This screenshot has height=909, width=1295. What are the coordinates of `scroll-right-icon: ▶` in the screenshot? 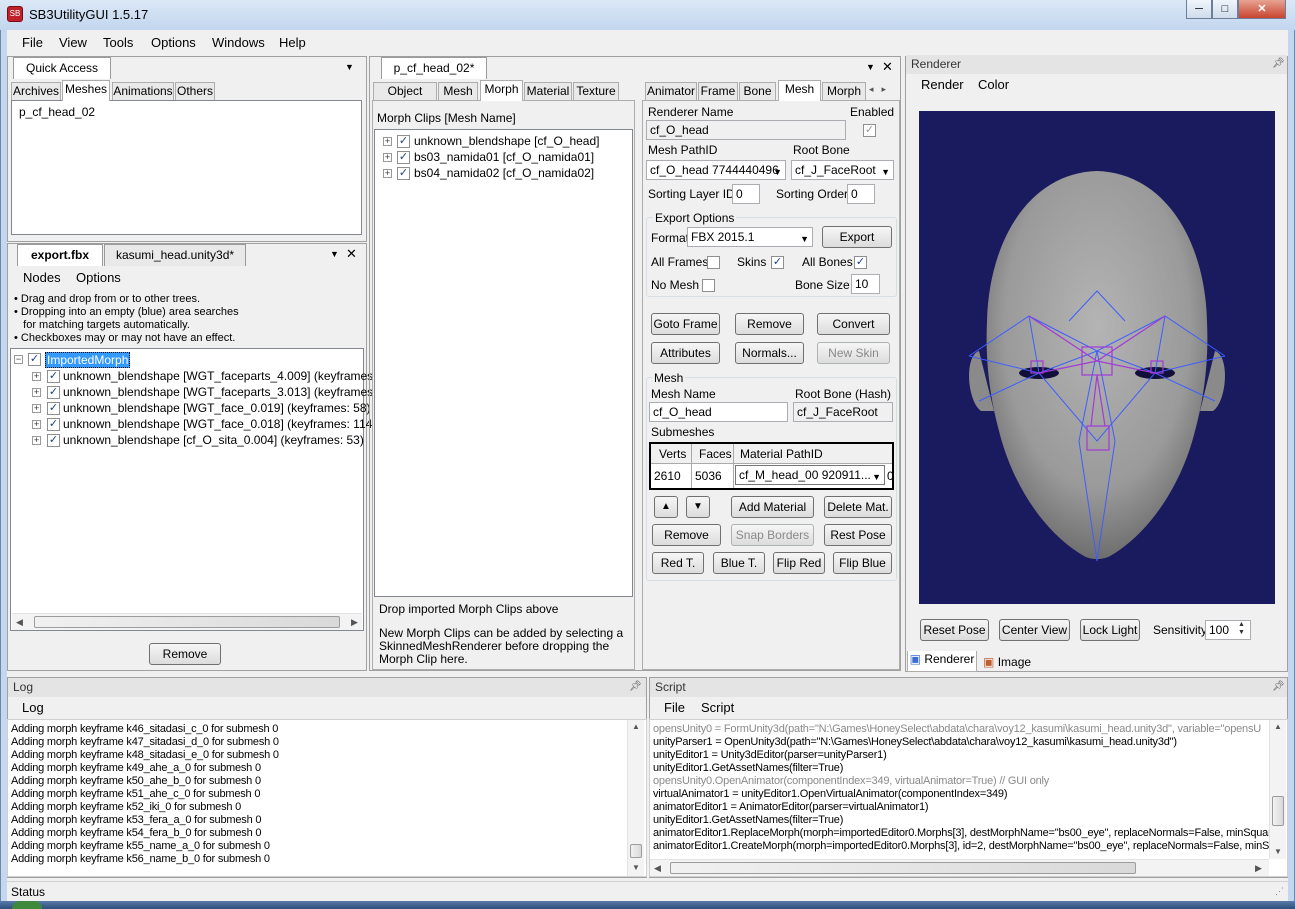 It's located at (1258, 868).